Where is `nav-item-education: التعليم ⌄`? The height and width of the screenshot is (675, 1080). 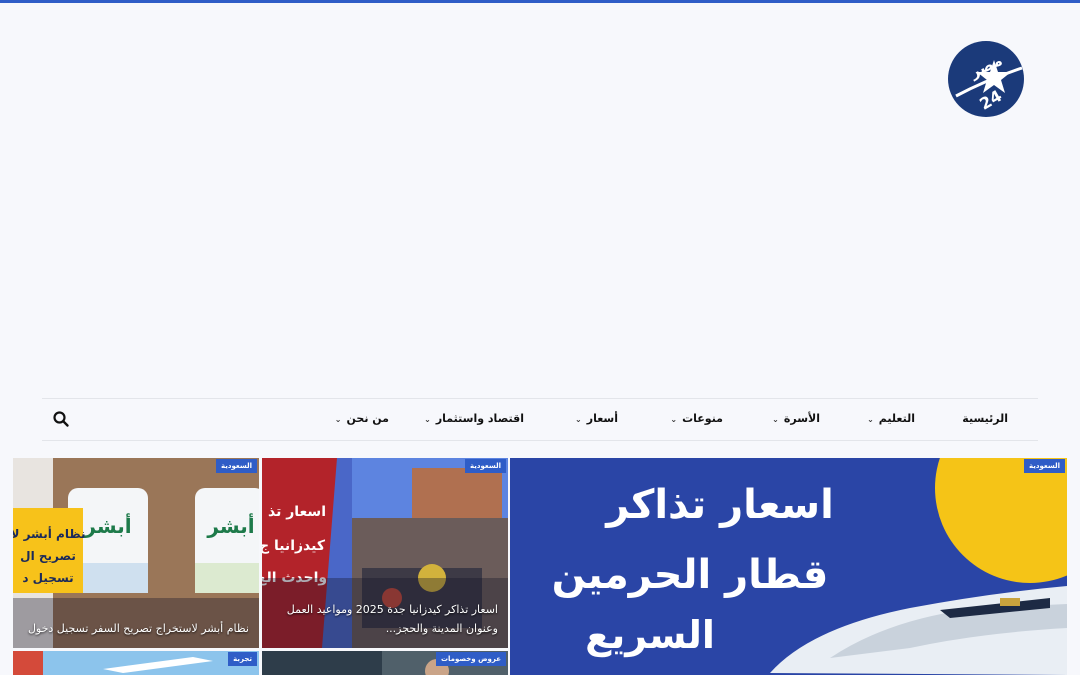
nav-item-education: التعليم ⌄ is located at coordinates (891, 419).